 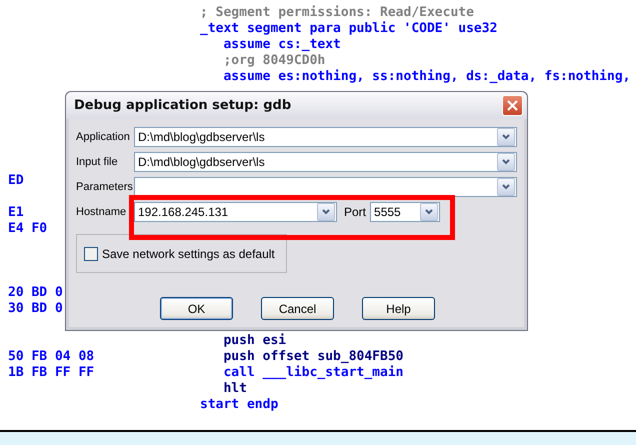 What do you see at coordinates (239, 404) in the screenshot?
I see `code-line: start endp` at bounding box center [239, 404].